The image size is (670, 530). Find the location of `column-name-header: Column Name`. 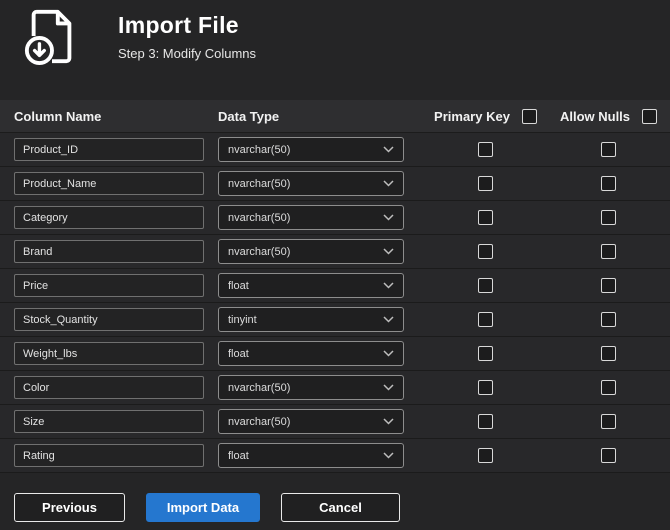

column-name-header: Column Name is located at coordinates (58, 116).